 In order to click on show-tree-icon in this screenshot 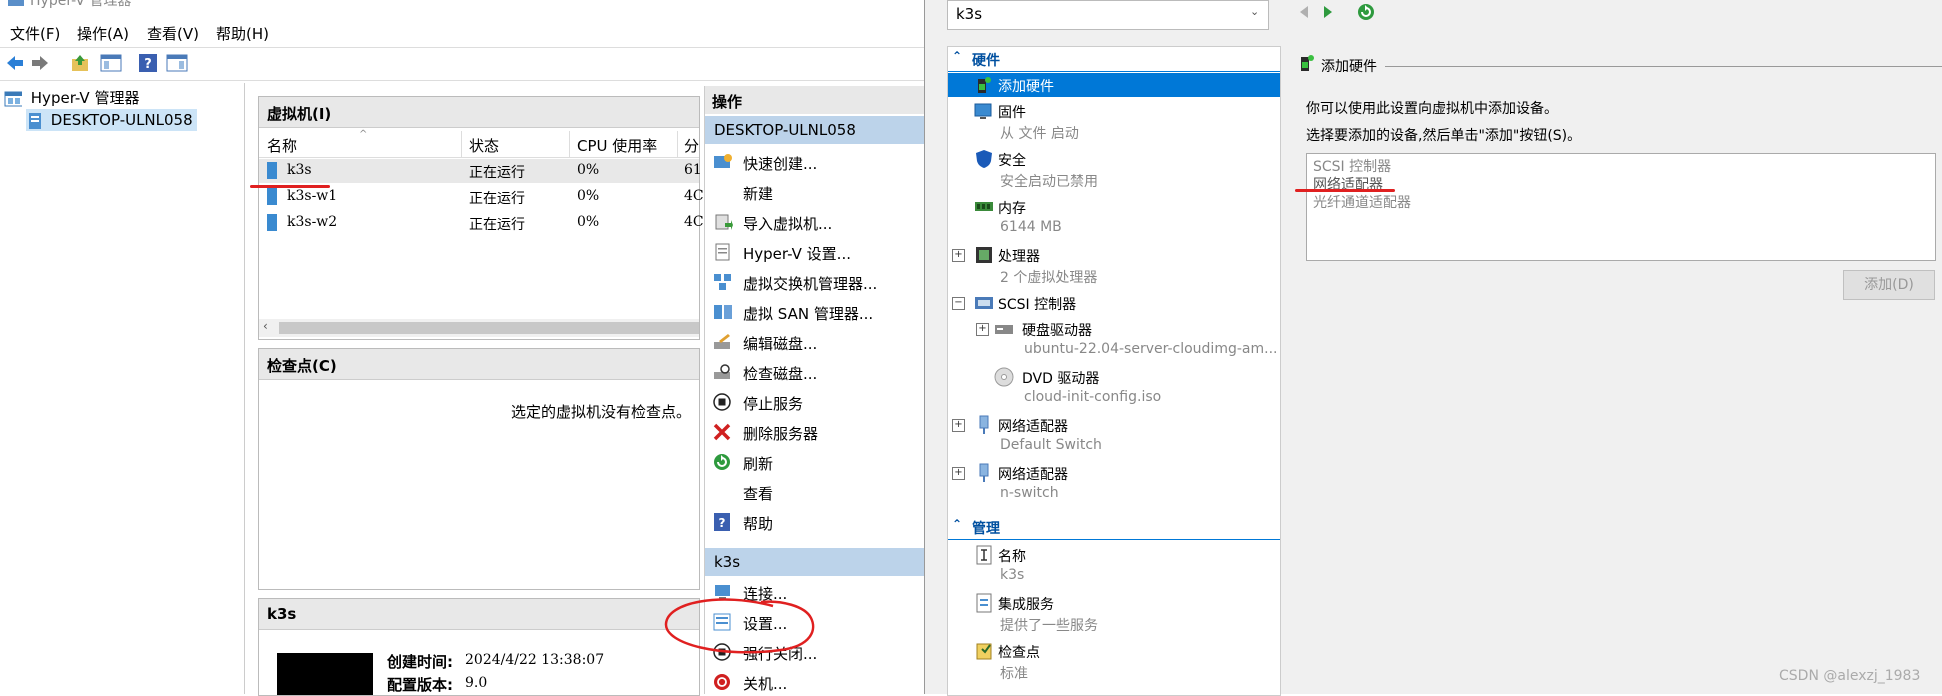, I will do `click(111, 63)`.